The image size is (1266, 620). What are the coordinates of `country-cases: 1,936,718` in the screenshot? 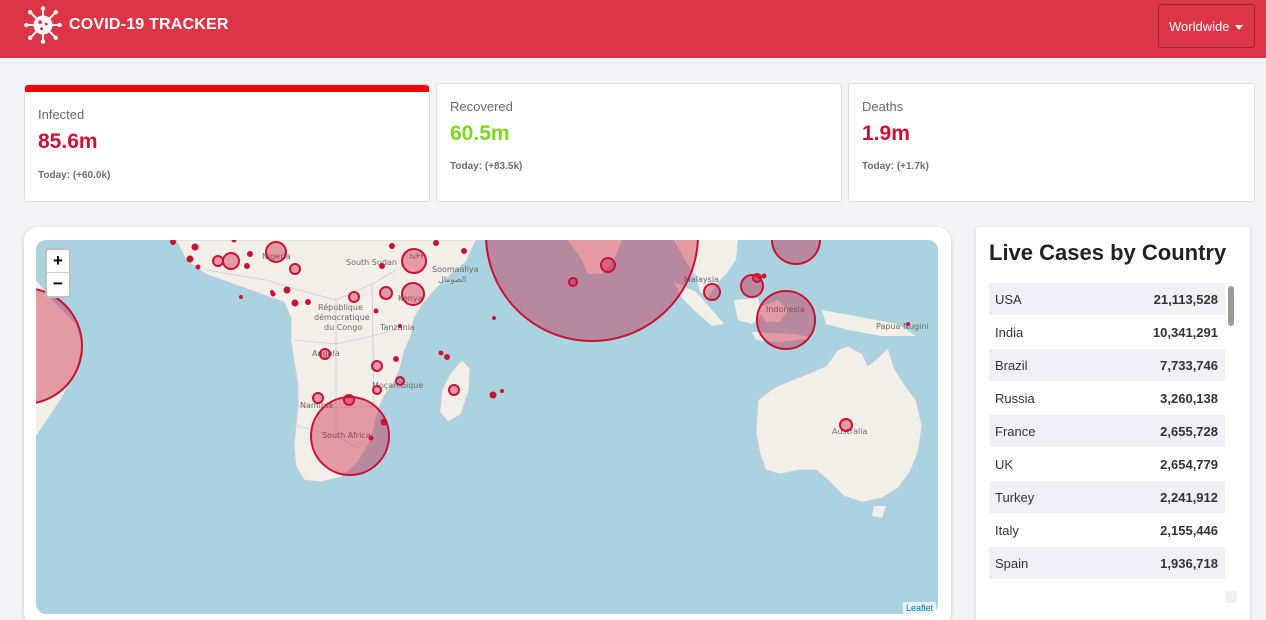 It's located at (1189, 563).